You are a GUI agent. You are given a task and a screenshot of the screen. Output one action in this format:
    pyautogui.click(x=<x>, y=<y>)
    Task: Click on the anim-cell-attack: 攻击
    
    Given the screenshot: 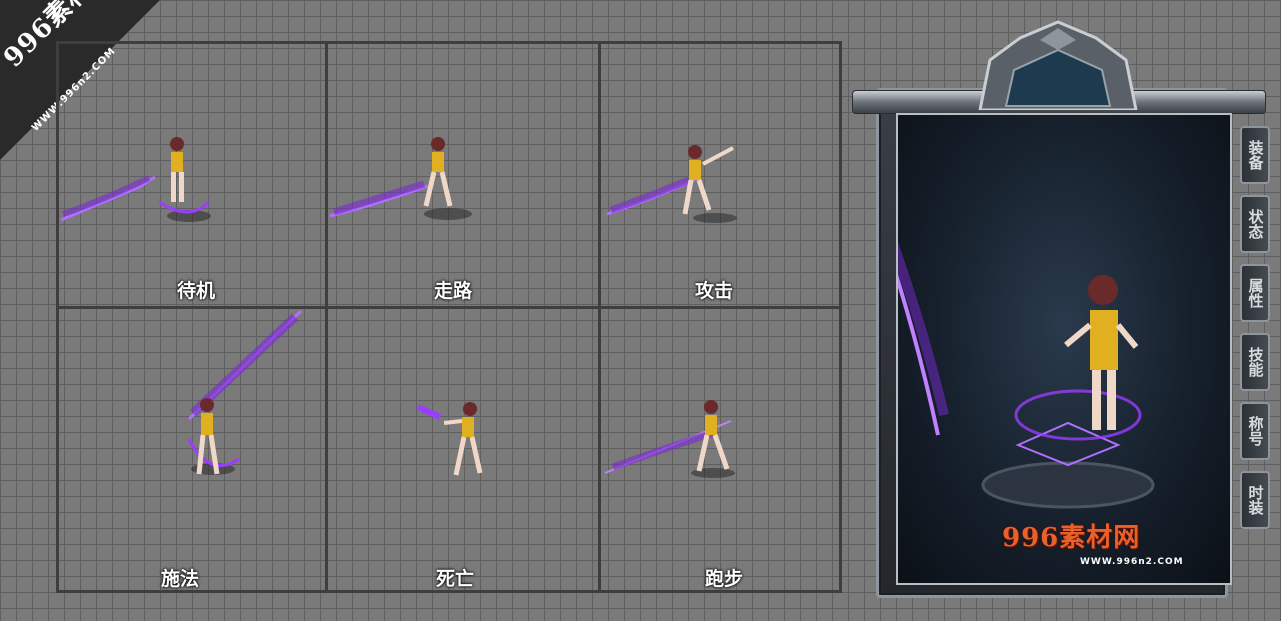 What is the action you would take?
    pyautogui.click(x=721, y=175)
    